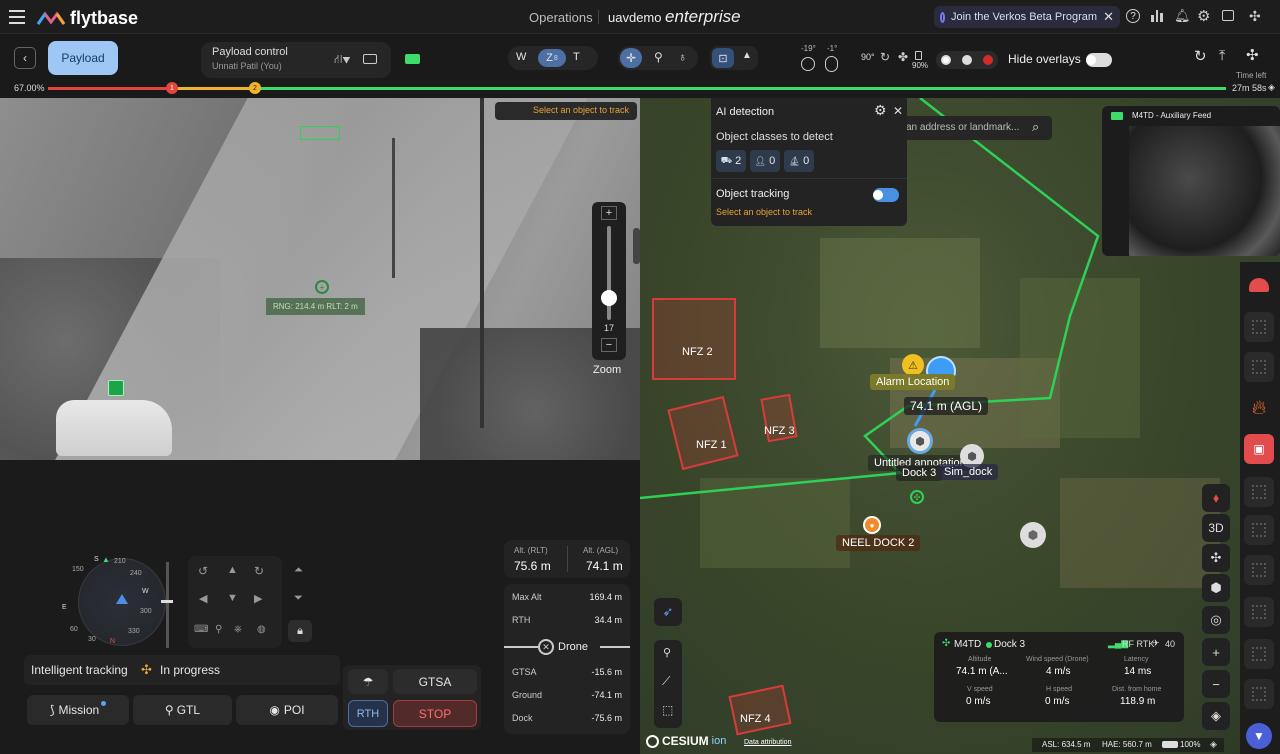  Describe the element at coordinates (182, 710) in the screenshot. I see `gtl-button: ⚲ GTL` at that location.